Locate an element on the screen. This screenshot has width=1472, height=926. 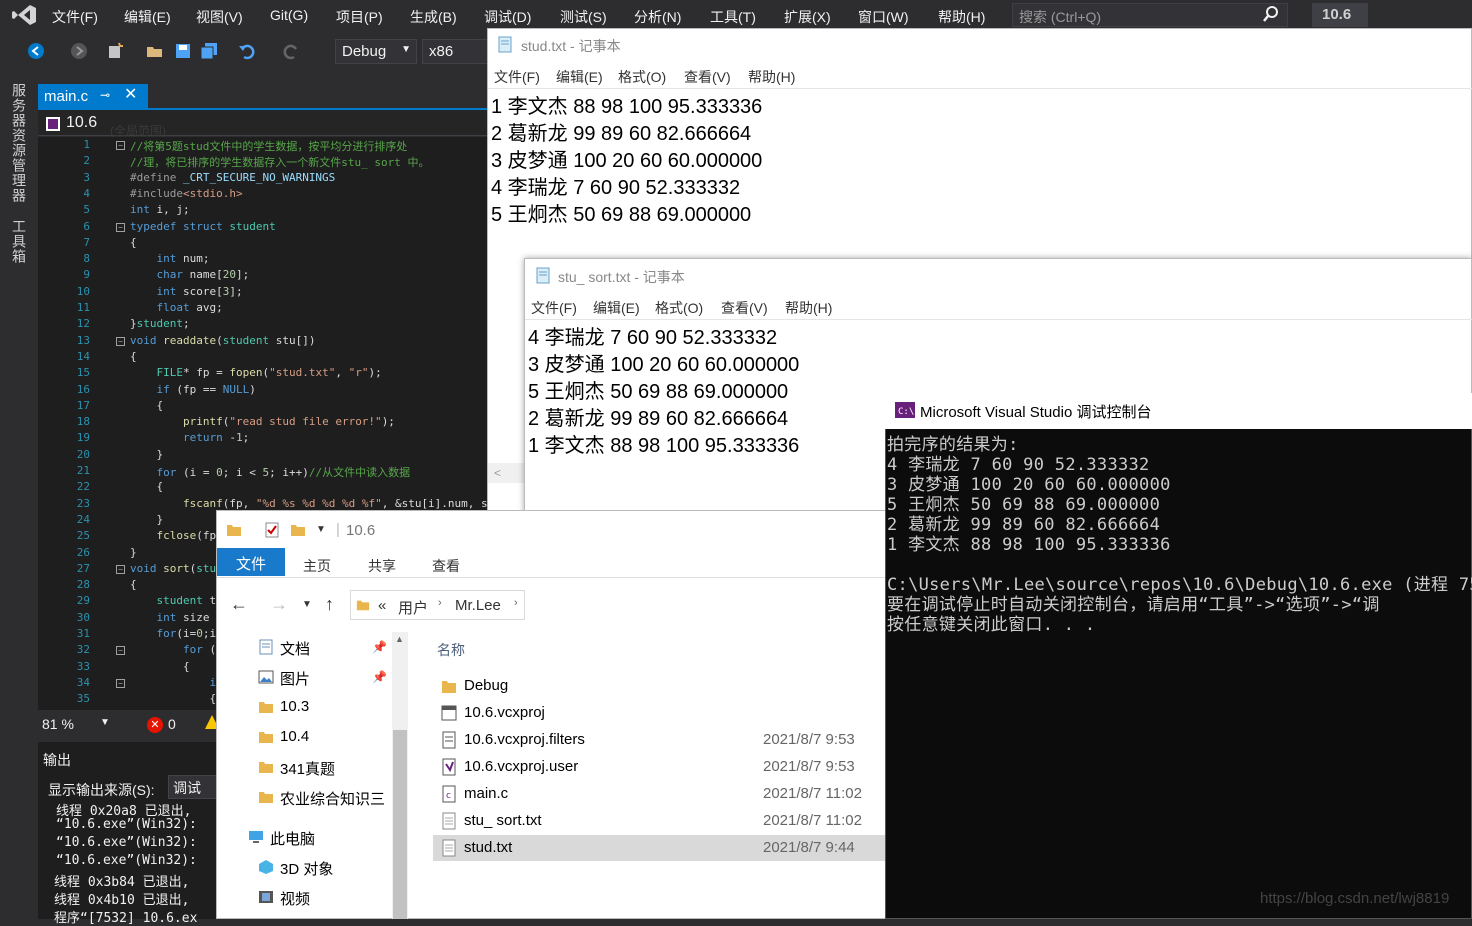
nav-folder-341: 341真题 is located at coordinates (325, 767).